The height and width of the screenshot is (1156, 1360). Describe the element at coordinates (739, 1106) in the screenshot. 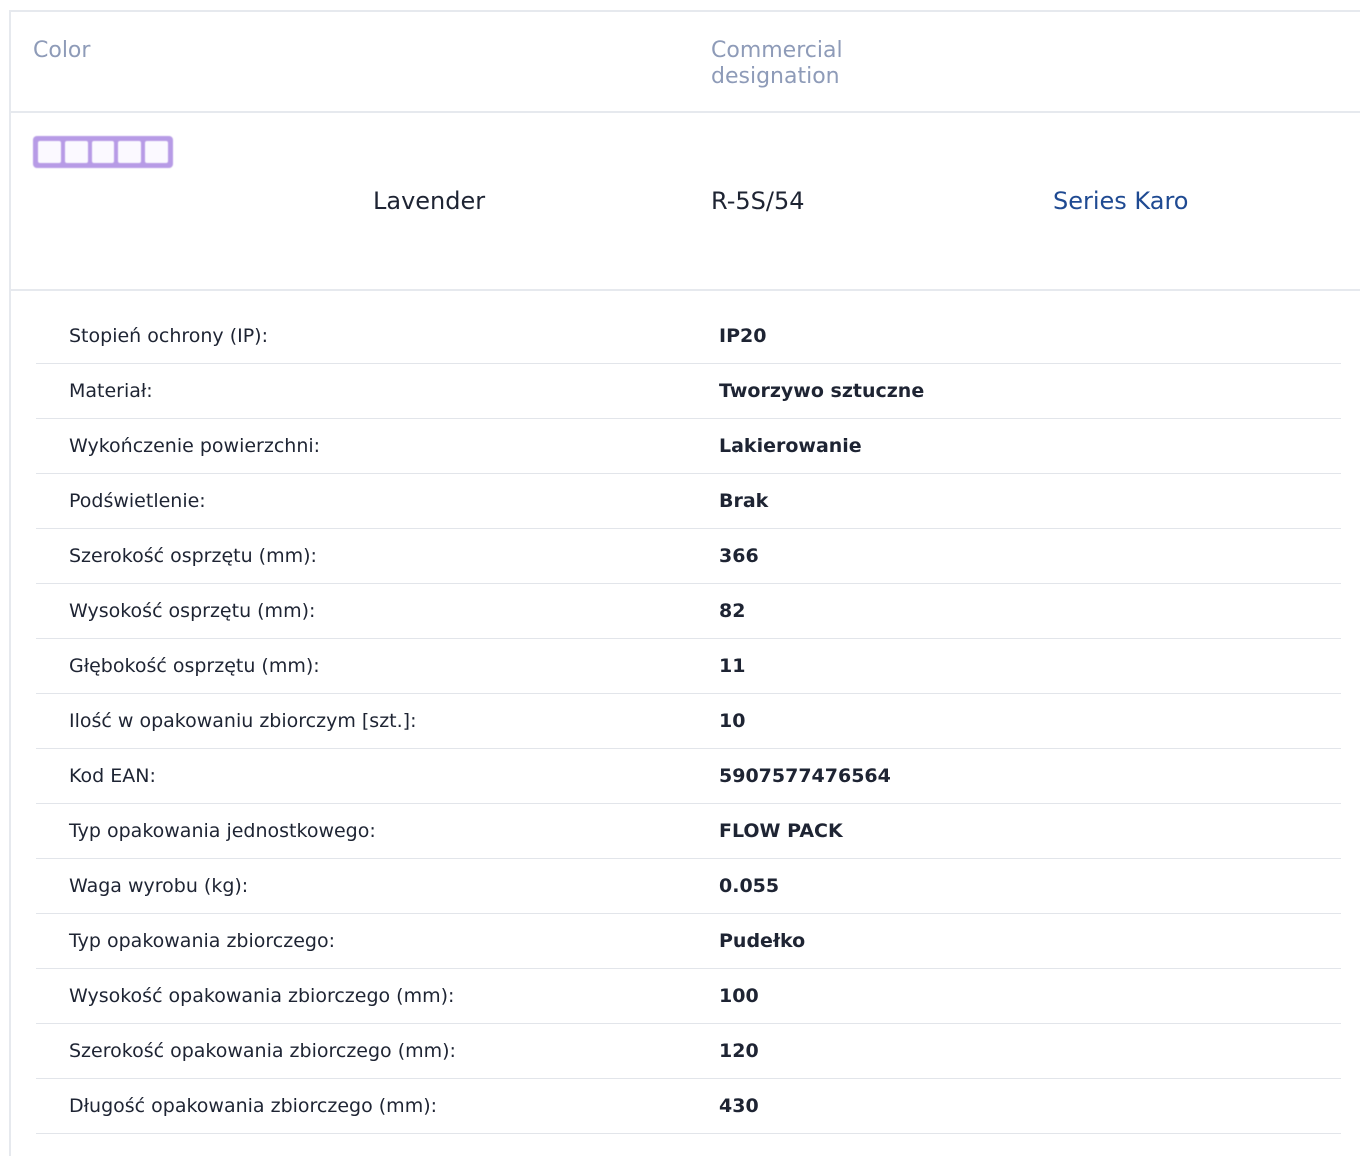

I see `spec-value: 430` at that location.